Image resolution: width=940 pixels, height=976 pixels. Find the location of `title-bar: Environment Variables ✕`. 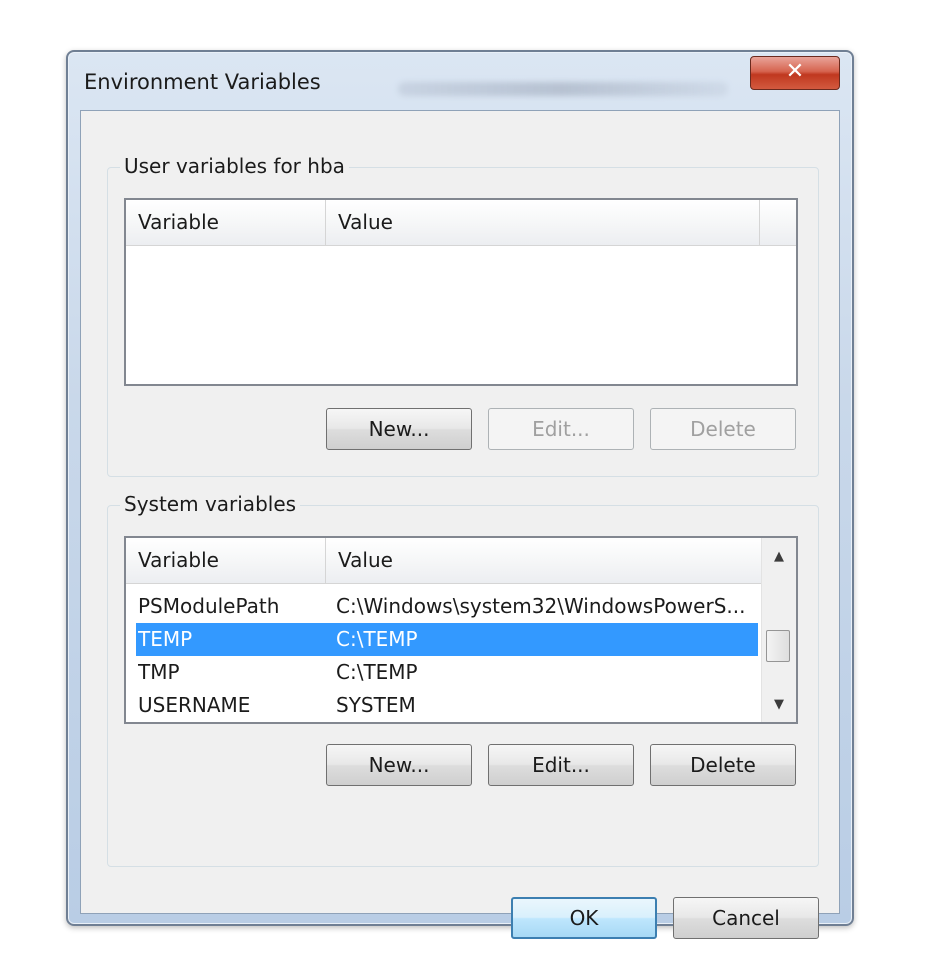

title-bar: Environment Variables ✕ is located at coordinates (460, 81).